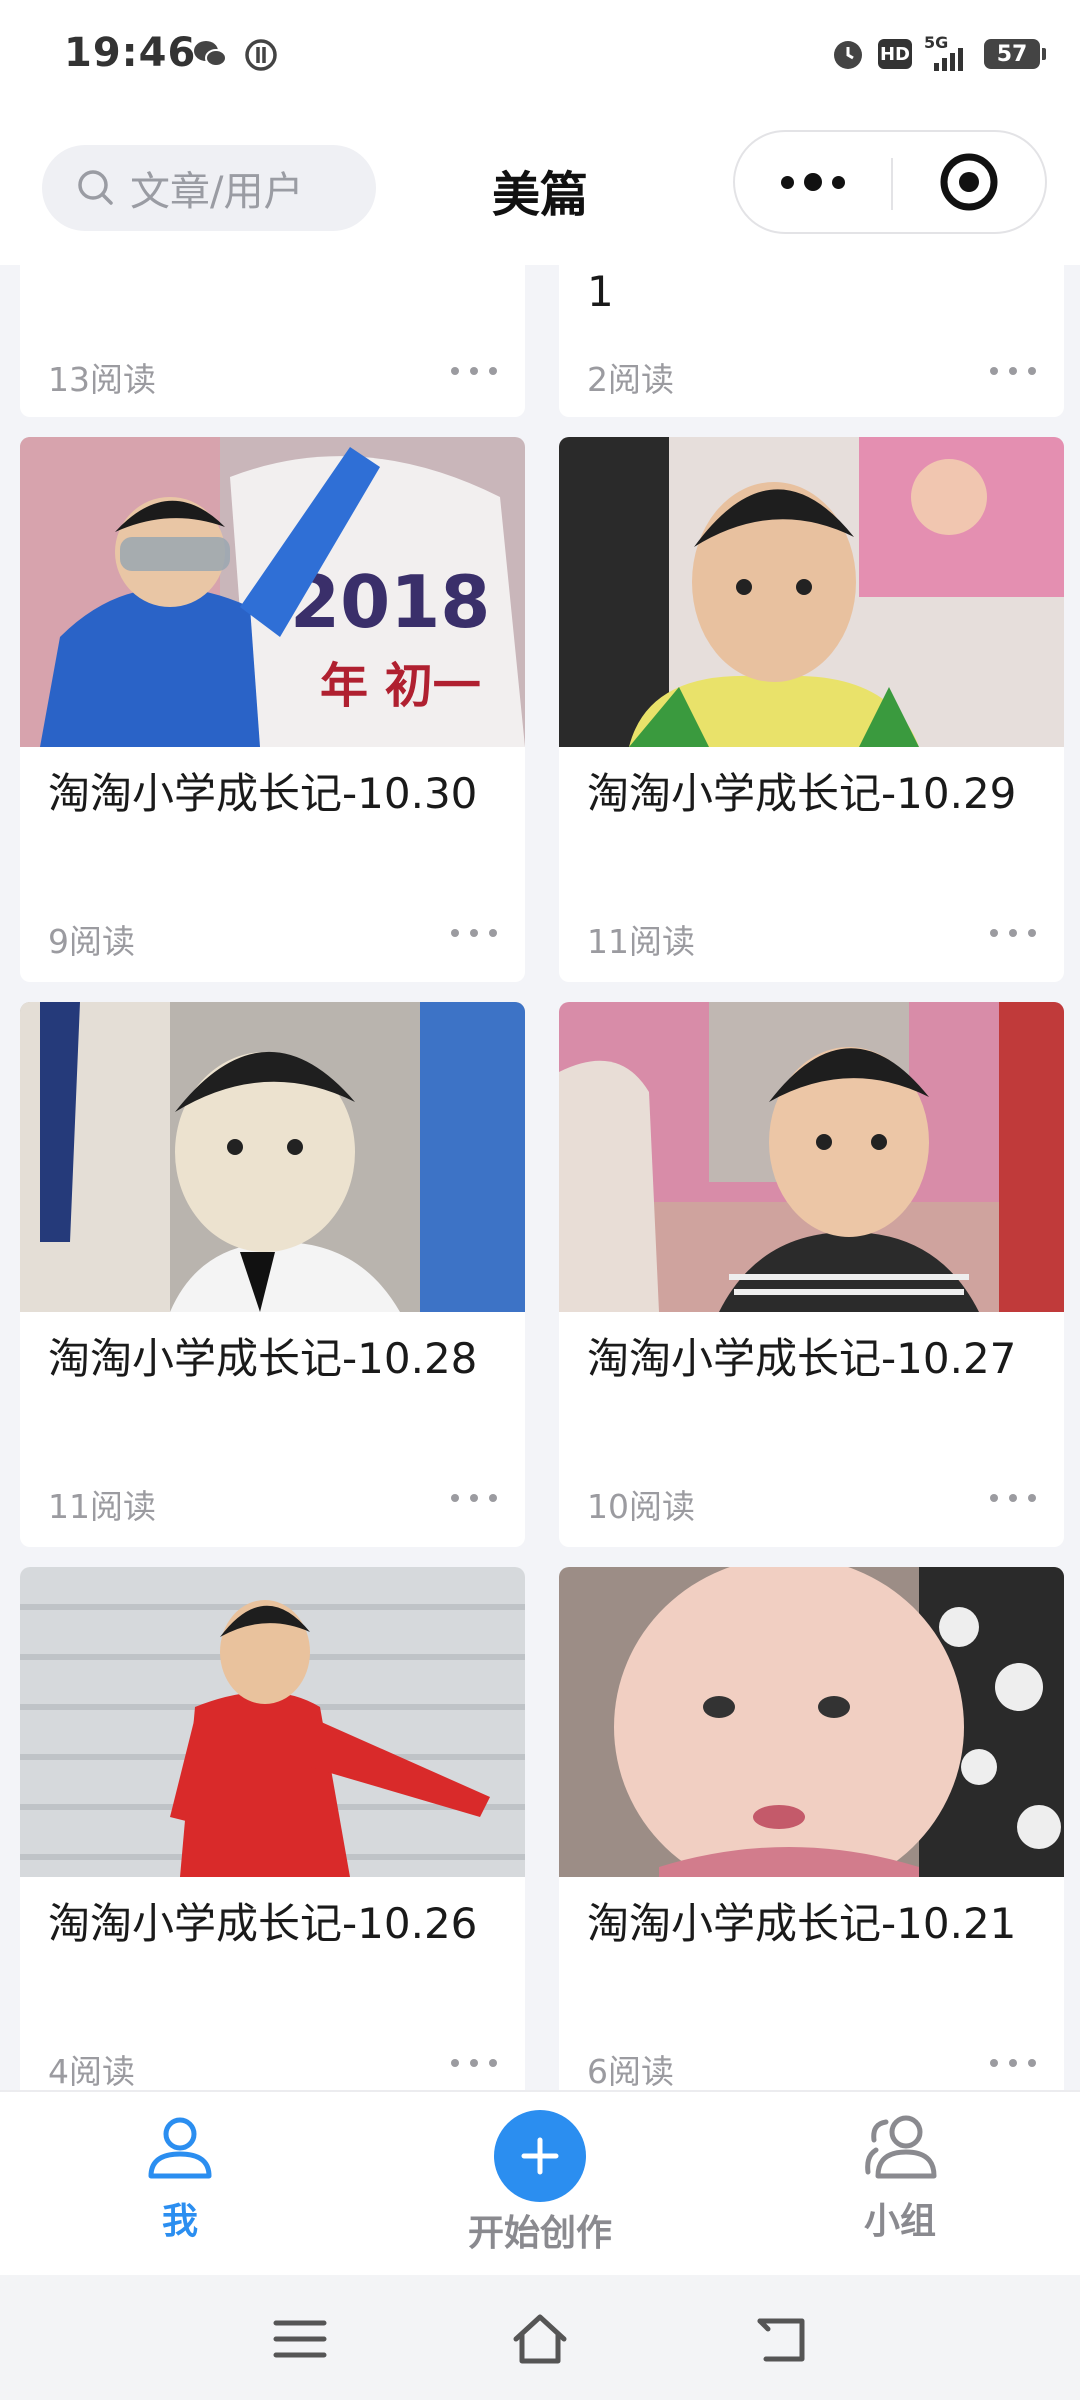  I want to click on tab-me: 我, so click(180, 2178).